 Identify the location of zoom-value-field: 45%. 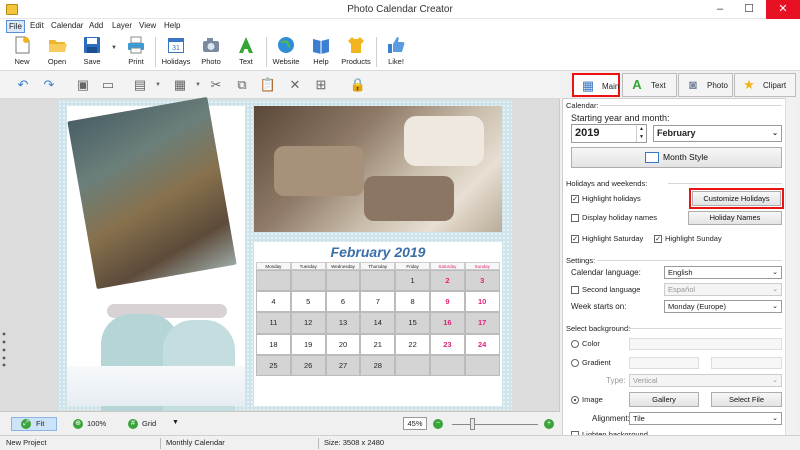
(415, 423).